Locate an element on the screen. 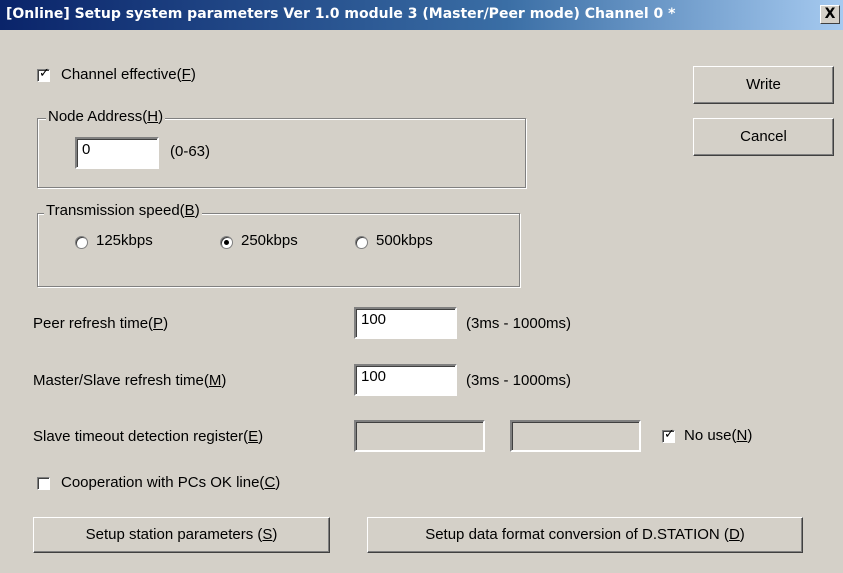 The width and height of the screenshot is (843, 573). radio-selected-dot is located at coordinates (226, 242).